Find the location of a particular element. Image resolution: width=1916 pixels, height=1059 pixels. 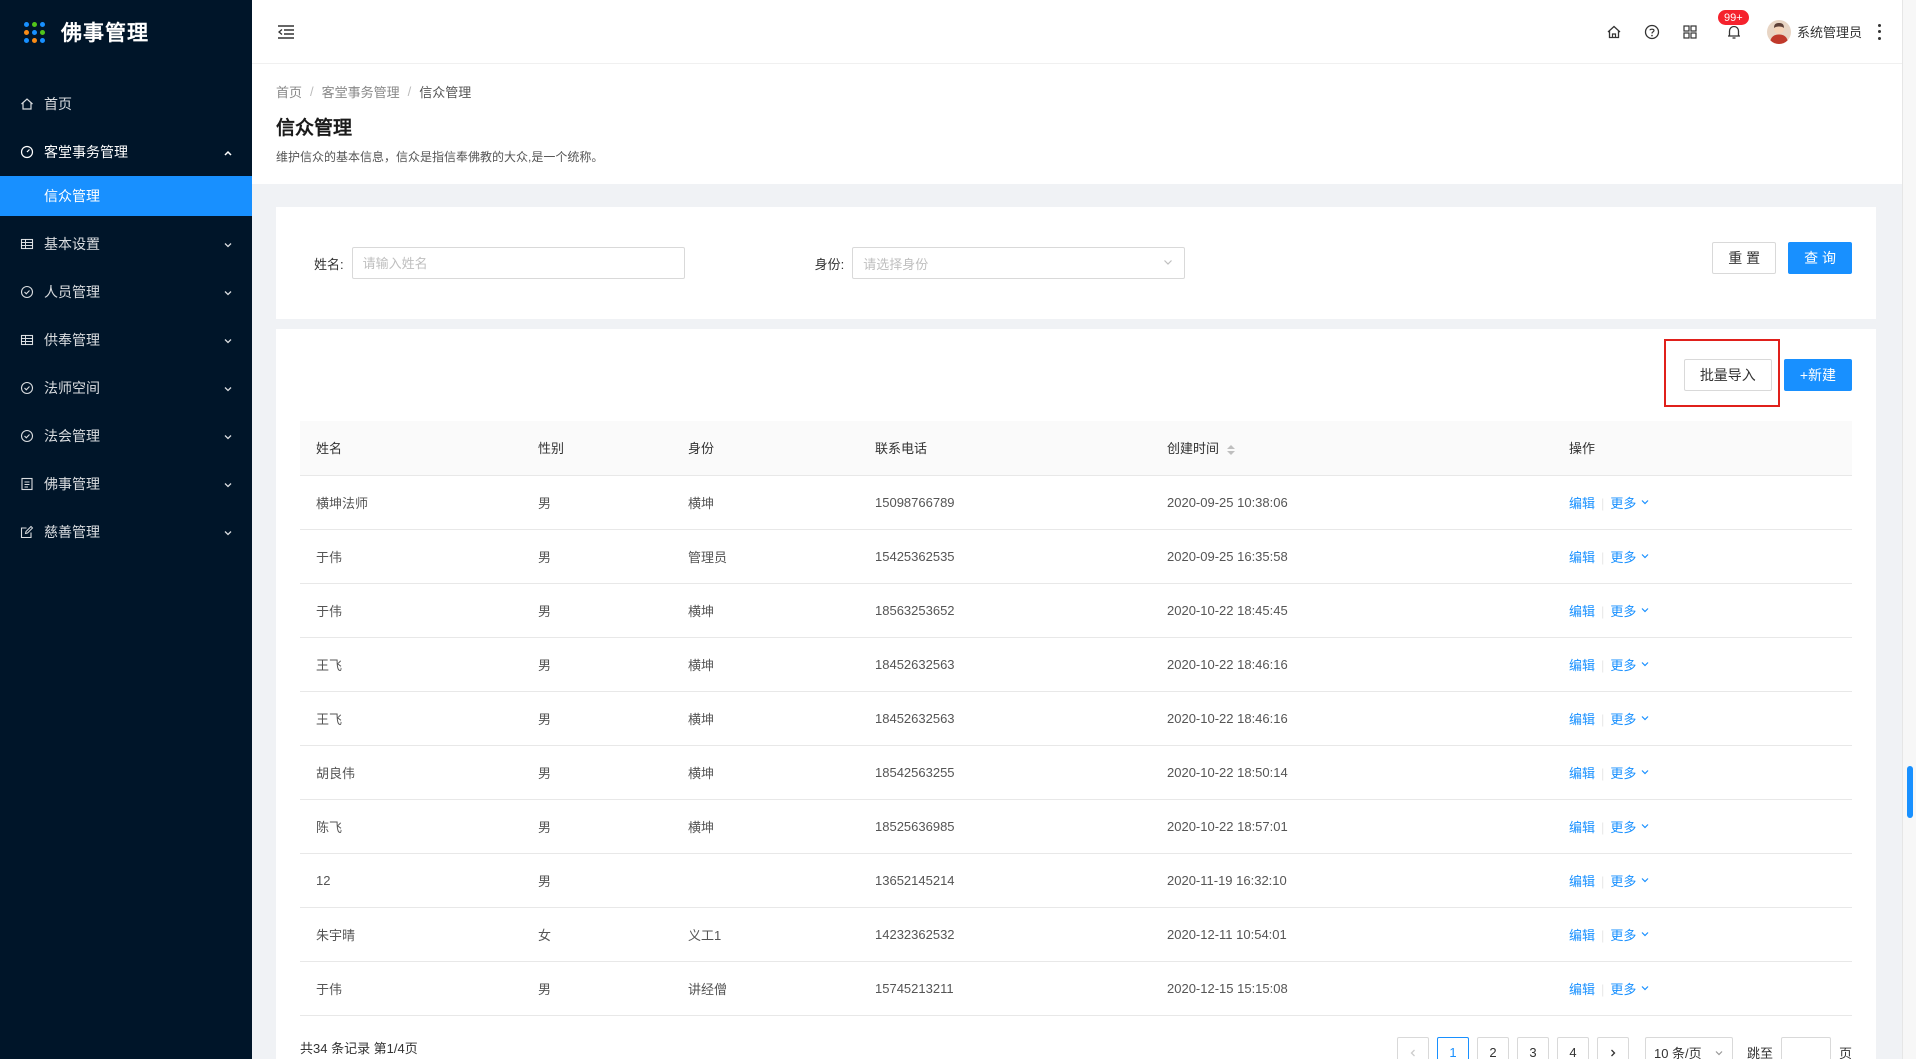

home-icon is located at coordinates (1614, 32).